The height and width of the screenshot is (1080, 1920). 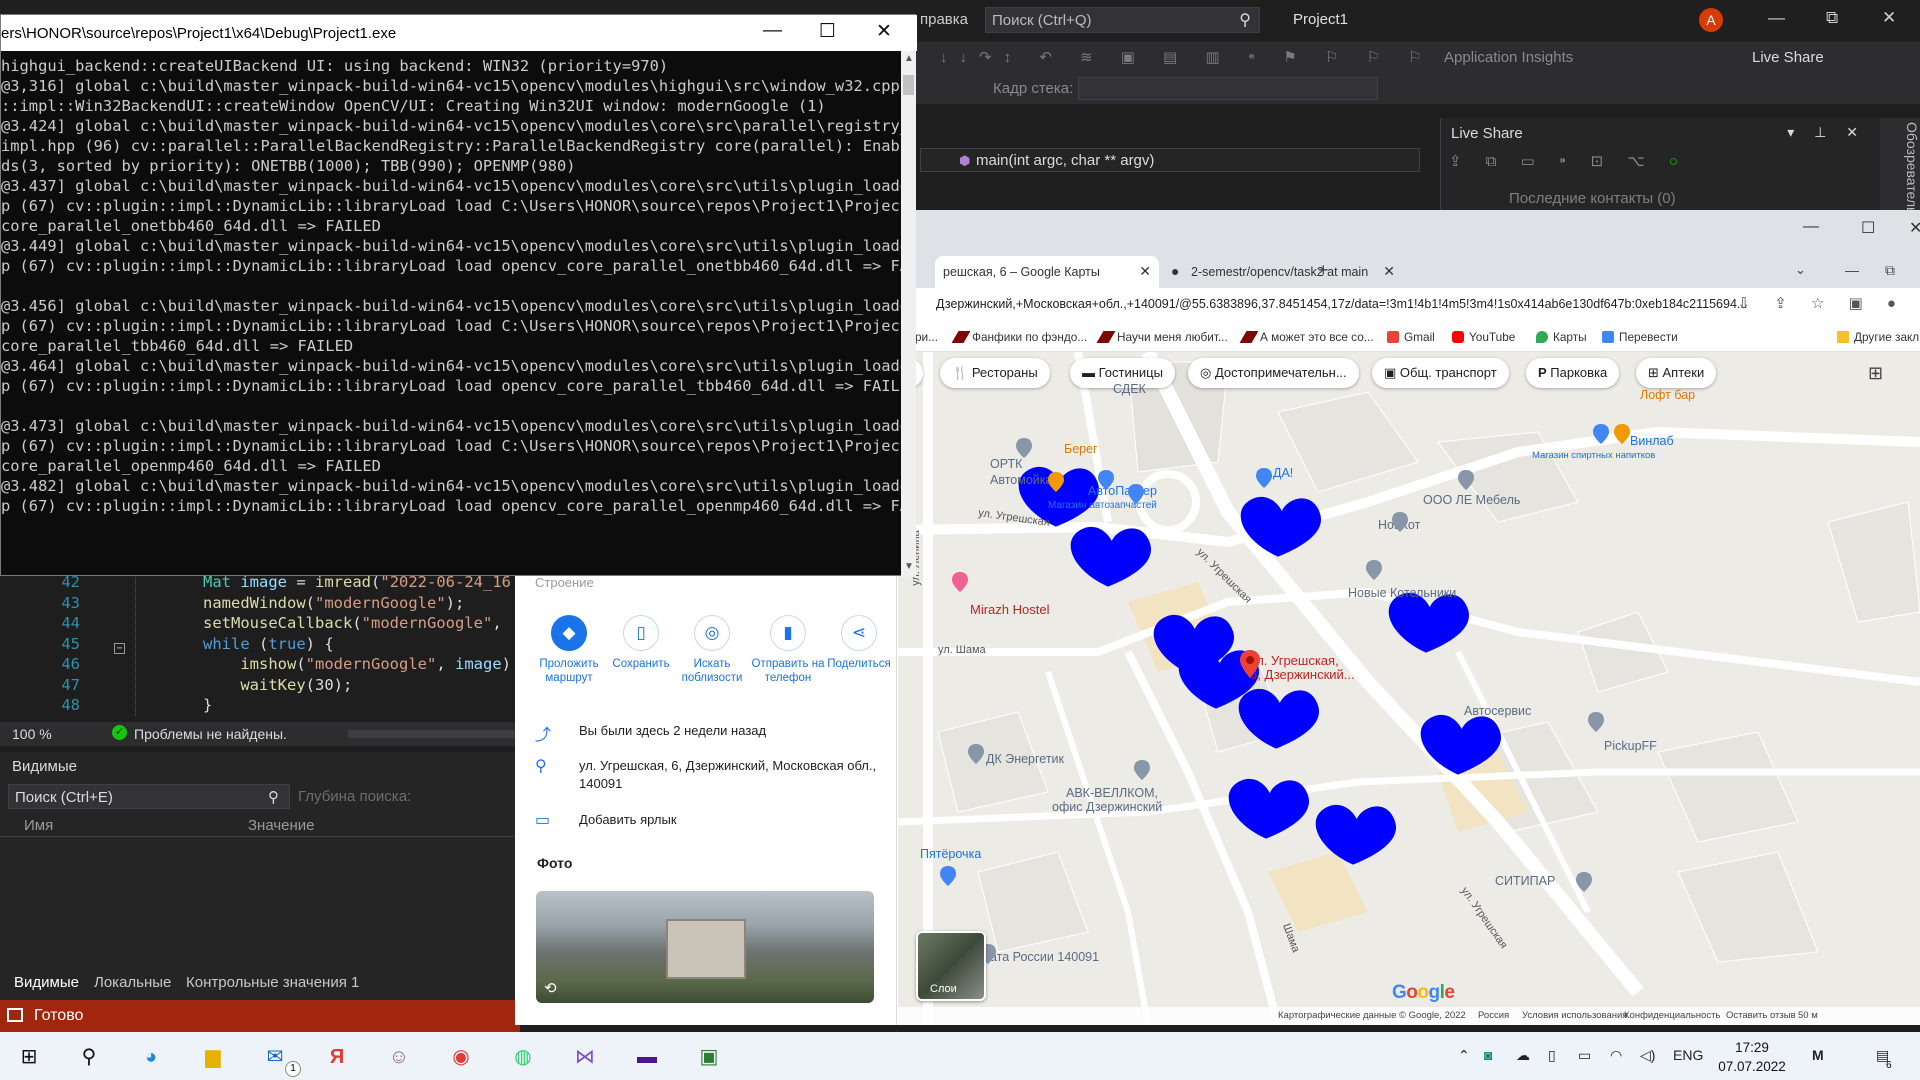 What do you see at coordinates (1914, 228) in the screenshot?
I see `close-icon: ✕` at bounding box center [1914, 228].